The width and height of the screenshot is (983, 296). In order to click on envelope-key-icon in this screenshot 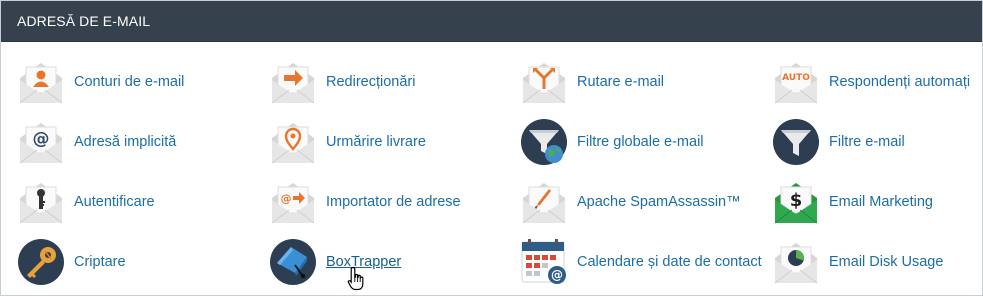, I will do `click(41, 202)`.